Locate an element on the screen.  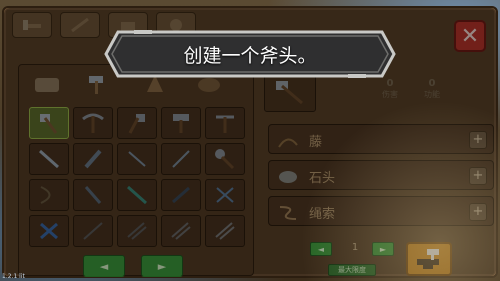
tutorial-message: 创建一个斧头。 is located at coordinates (250, 55).